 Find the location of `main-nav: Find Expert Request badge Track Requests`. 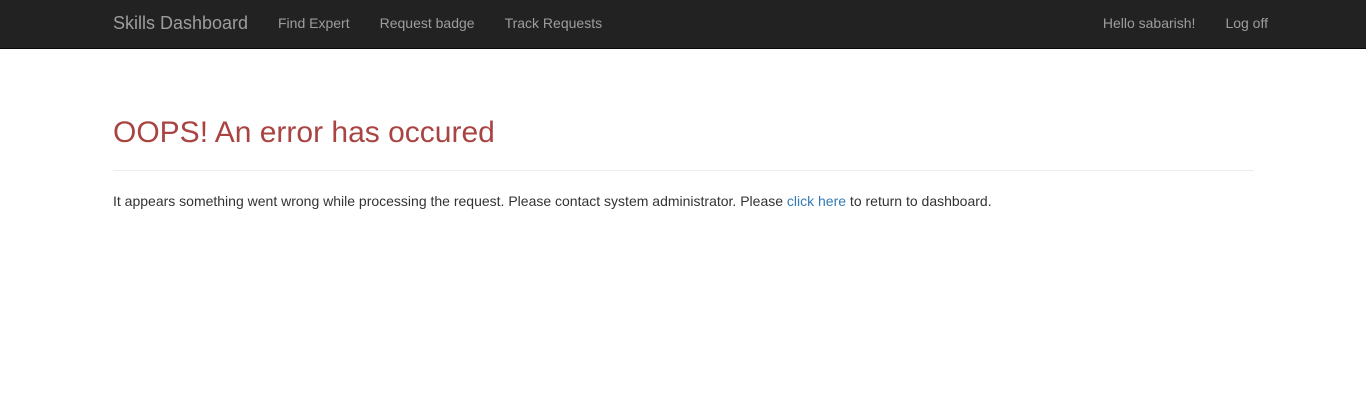

main-nav: Find Expert Request badge Track Requests is located at coordinates (440, 23).